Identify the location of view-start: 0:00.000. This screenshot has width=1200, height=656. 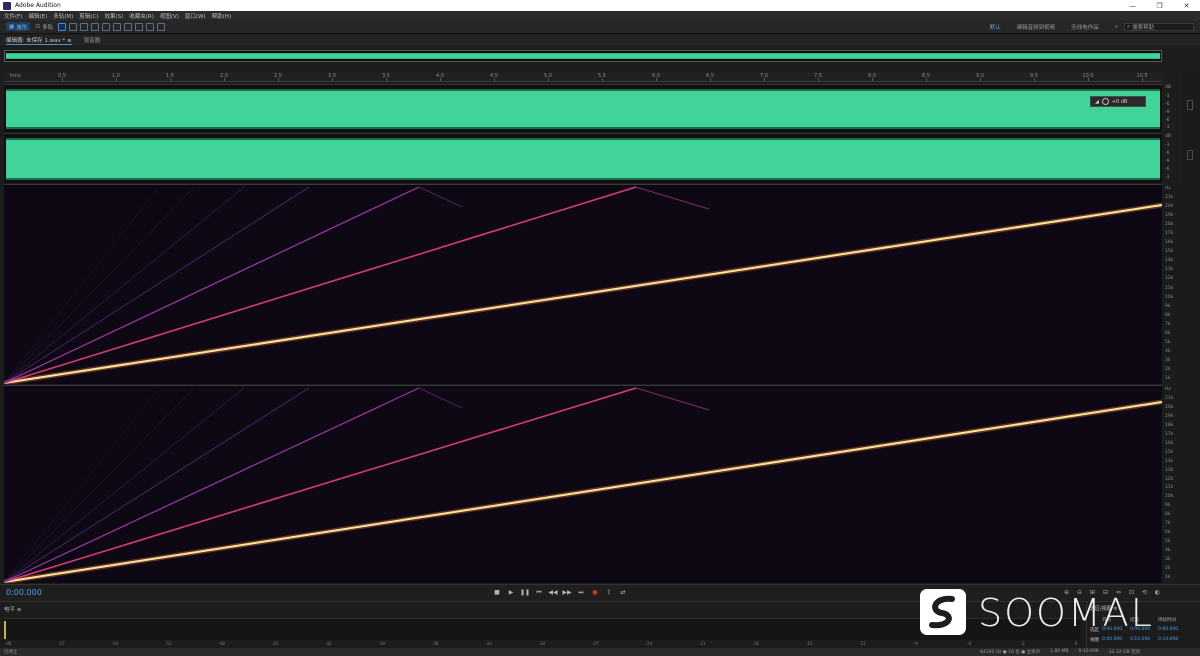
(1116, 640).